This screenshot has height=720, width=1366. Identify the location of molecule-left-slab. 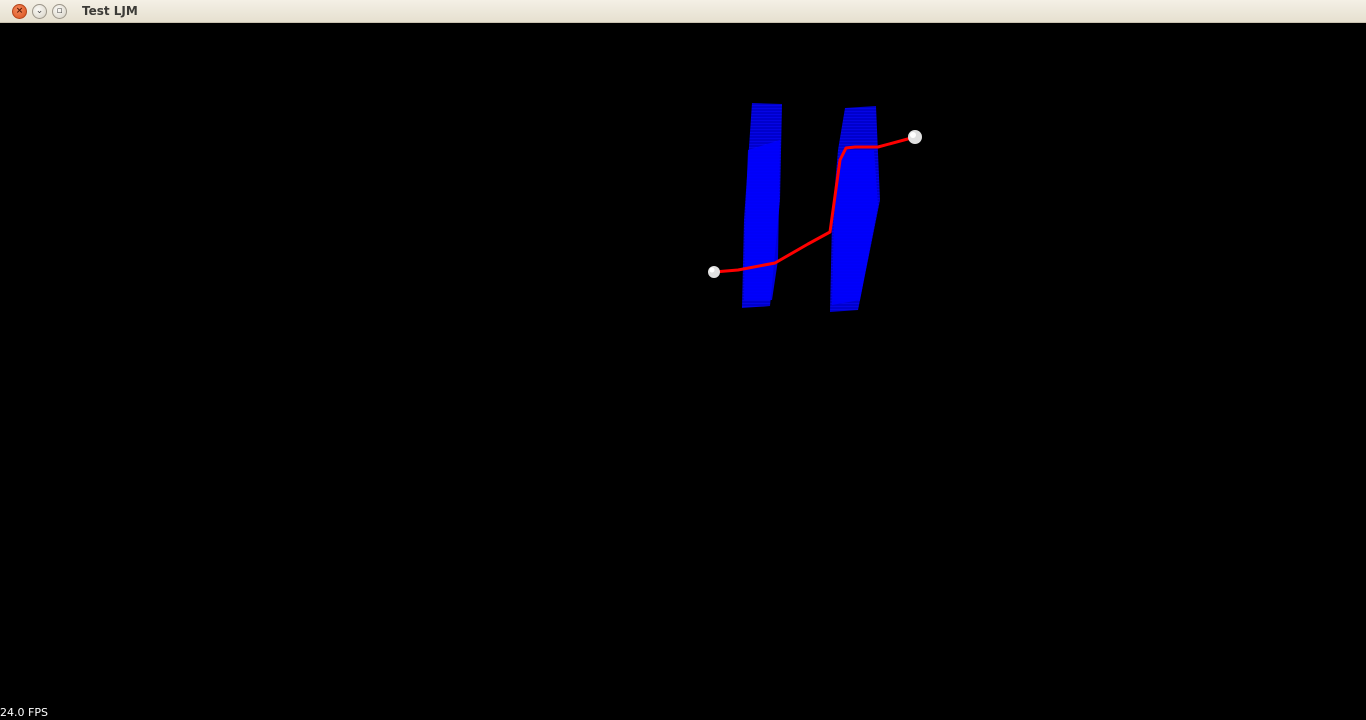
(762, 205).